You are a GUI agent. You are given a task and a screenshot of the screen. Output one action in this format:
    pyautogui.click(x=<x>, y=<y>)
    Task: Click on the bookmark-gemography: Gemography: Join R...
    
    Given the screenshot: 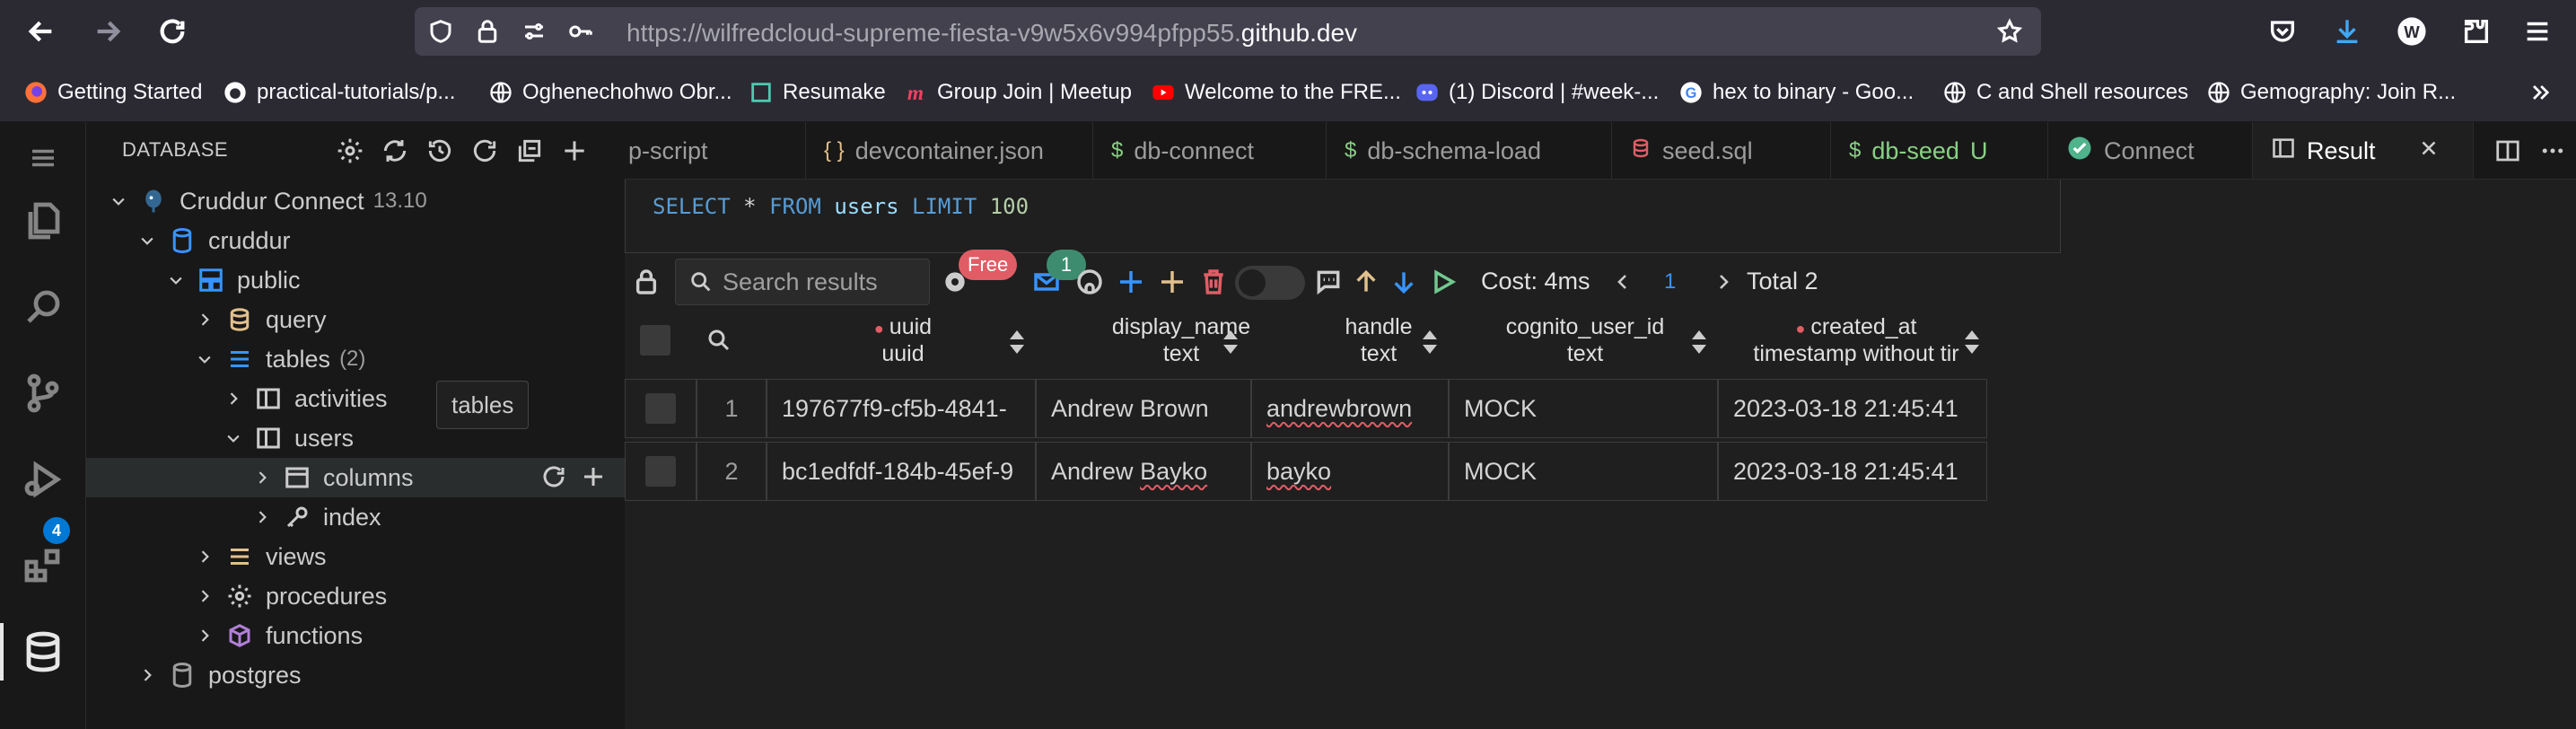 What is the action you would take?
    pyautogui.click(x=2331, y=92)
    